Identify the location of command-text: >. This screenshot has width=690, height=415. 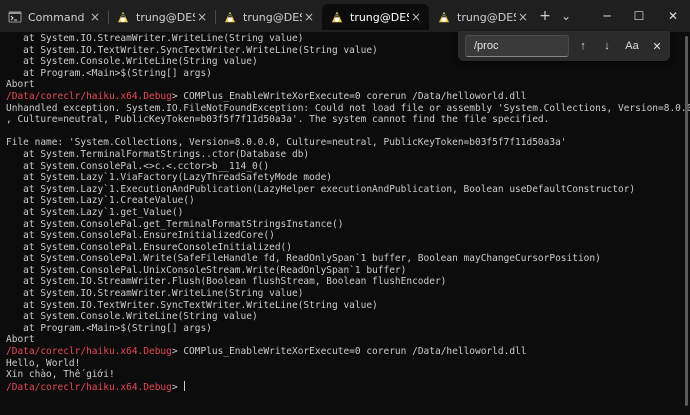
(177, 387).